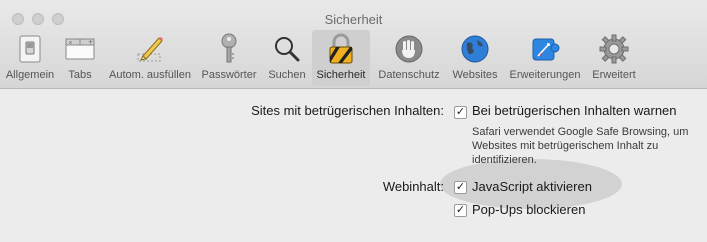  I want to click on javascript-checkbox: ✓, so click(460, 187).